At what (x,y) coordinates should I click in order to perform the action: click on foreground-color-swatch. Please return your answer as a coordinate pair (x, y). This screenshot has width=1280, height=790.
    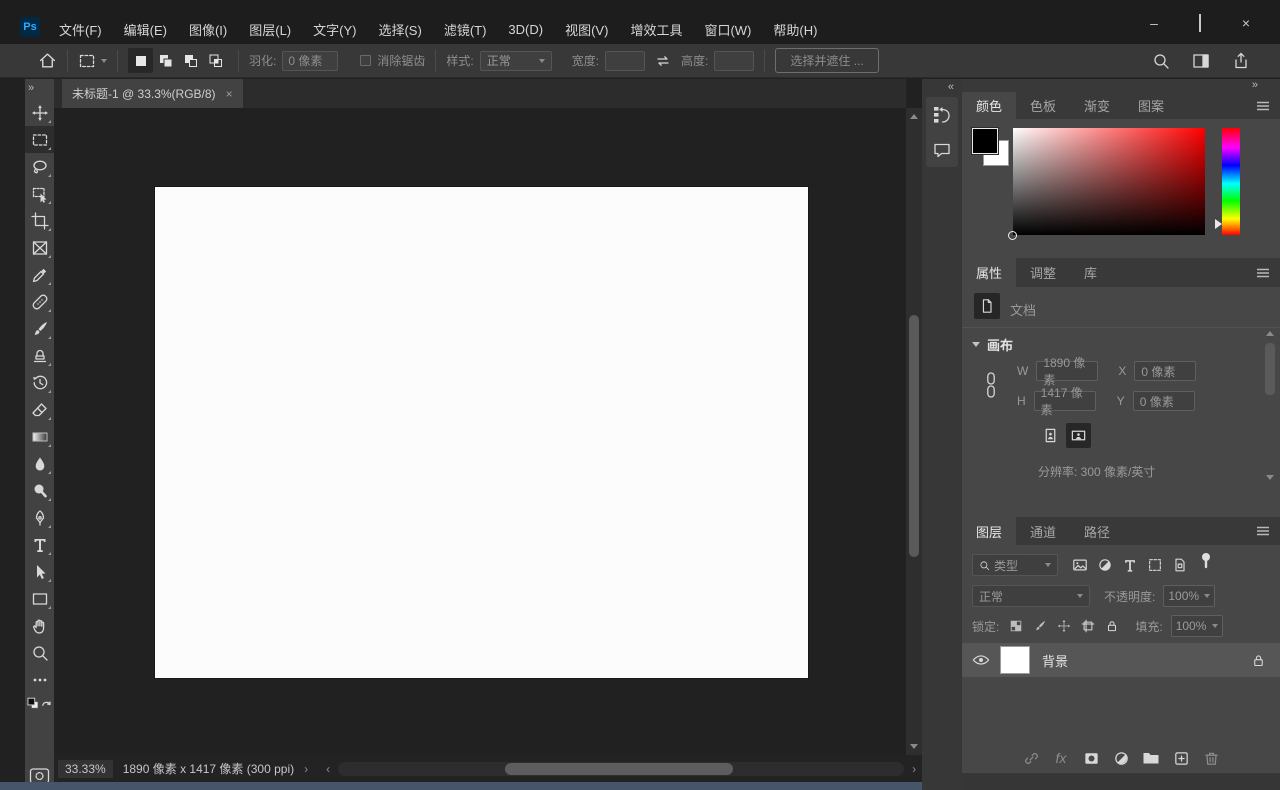
    Looking at the image, I should click on (985, 141).